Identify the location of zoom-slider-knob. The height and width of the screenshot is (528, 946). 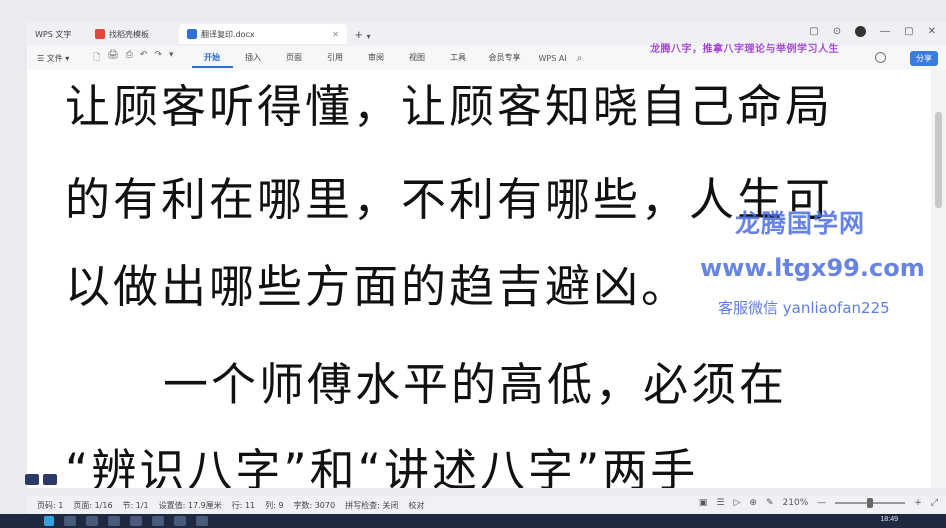
(870, 503).